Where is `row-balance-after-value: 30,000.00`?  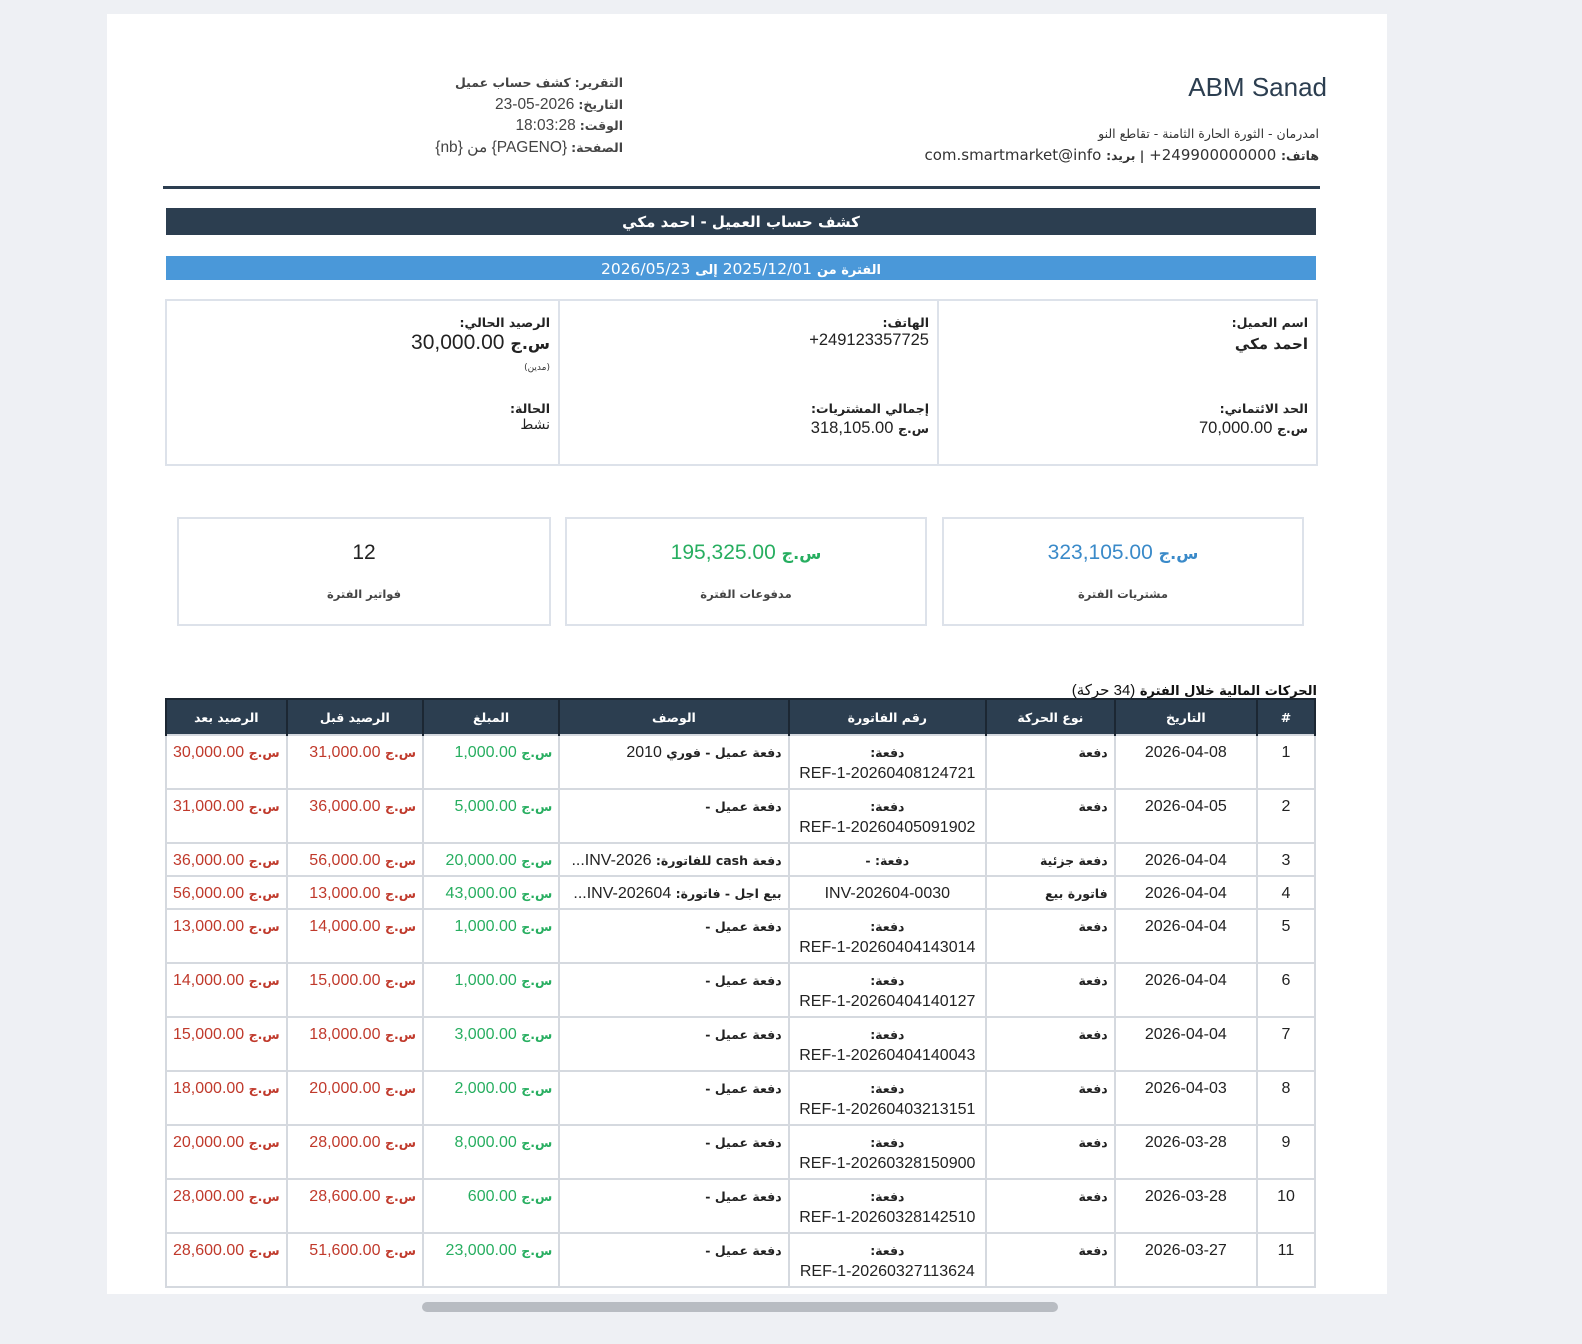
row-balance-after-value: 30,000.00 is located at coordinates (209, 752).